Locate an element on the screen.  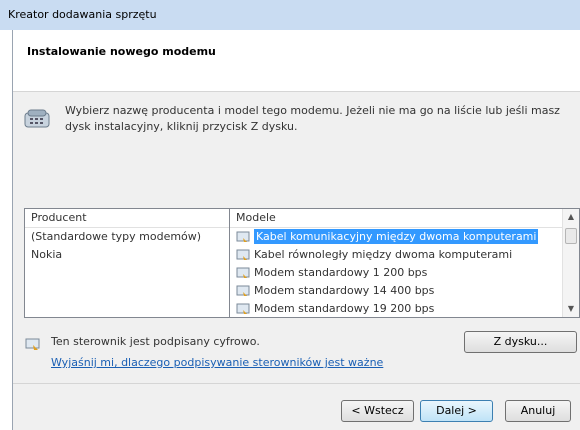
window-title: Kreator dodawania sprzętu is located at coordinates (82, 14).